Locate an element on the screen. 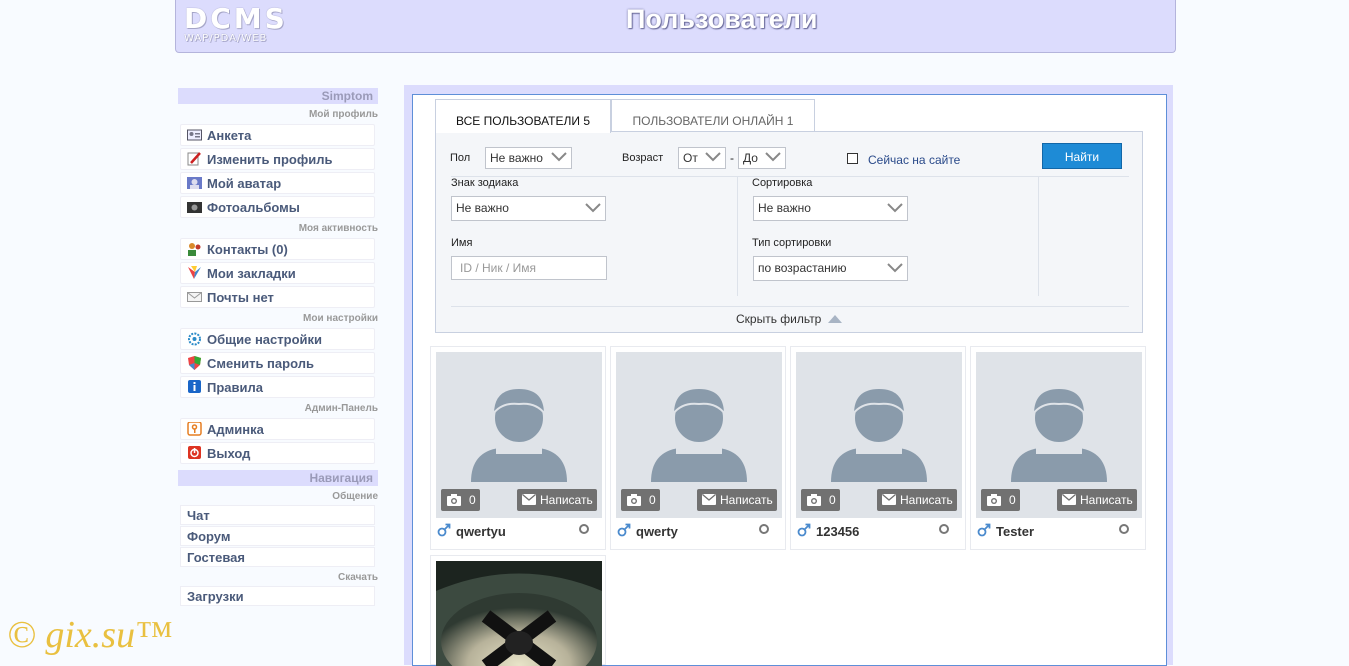  sidebar-item-chat: Чат is located at coordinates (277, 515).